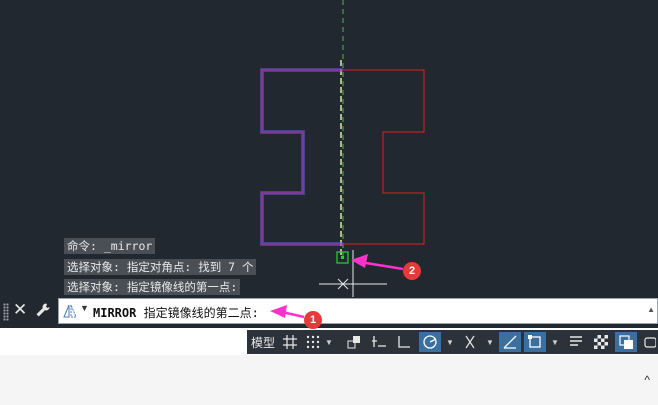 The image size is (658, 405). What do you see at coordinates (6, 312) in the screenshot?
I see `drag-grip-icon` at bounding box center [6, 312].